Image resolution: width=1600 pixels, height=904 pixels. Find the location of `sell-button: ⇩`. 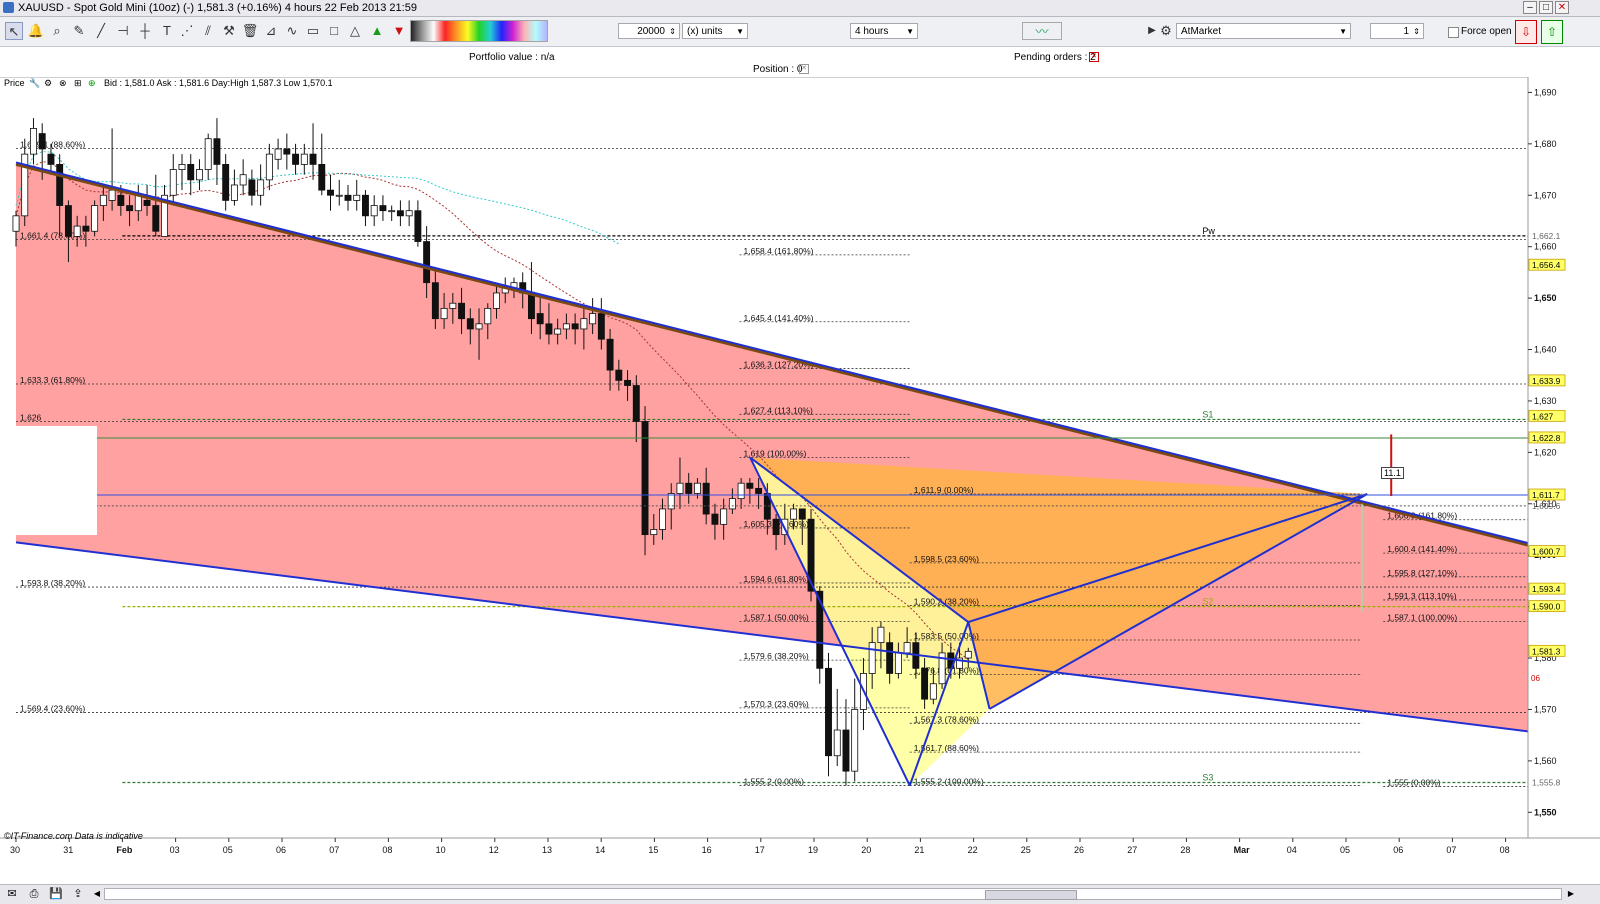

sell-button: ⇩ is located at coordinates (1526, 32).